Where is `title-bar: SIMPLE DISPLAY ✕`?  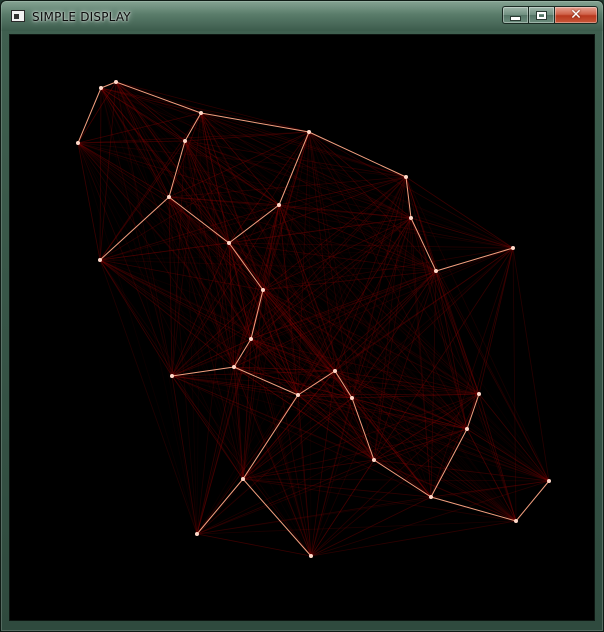
title-bar: SIMPLE DISPLAY ✕ is located at coordinates (302, 16).